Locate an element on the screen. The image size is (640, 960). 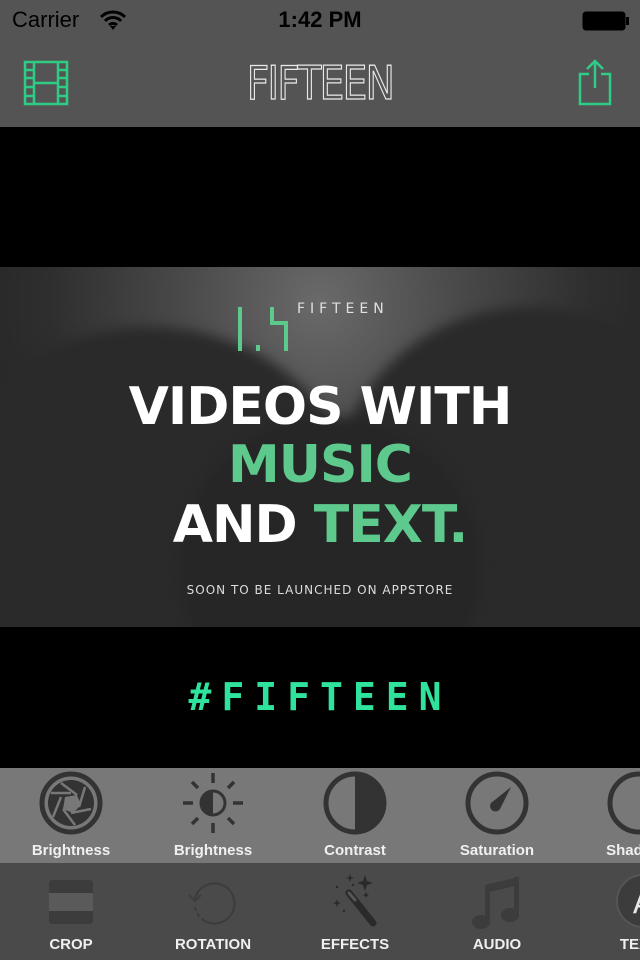
battery-full-icon is located at coordinates (605, 21).